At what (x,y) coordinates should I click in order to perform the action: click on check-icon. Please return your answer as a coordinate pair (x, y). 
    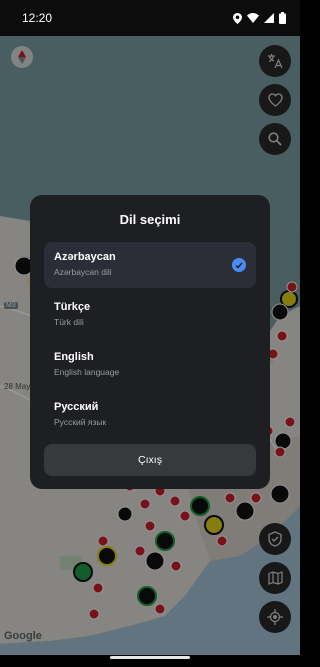
    Looking at the image, I should click on (239, 265).